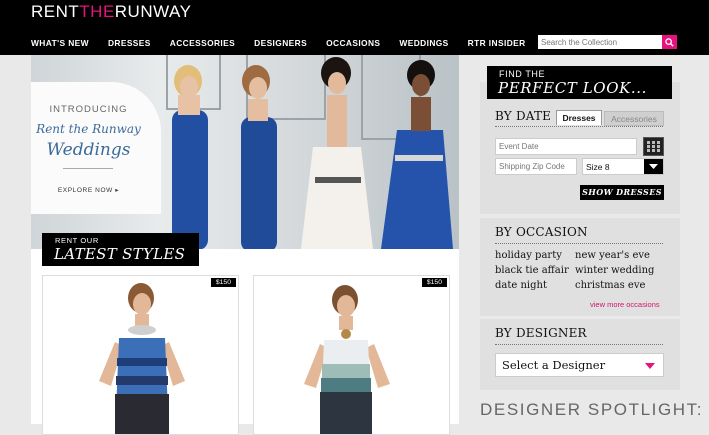  I want to click on calendar-icon, so click(653, 146).